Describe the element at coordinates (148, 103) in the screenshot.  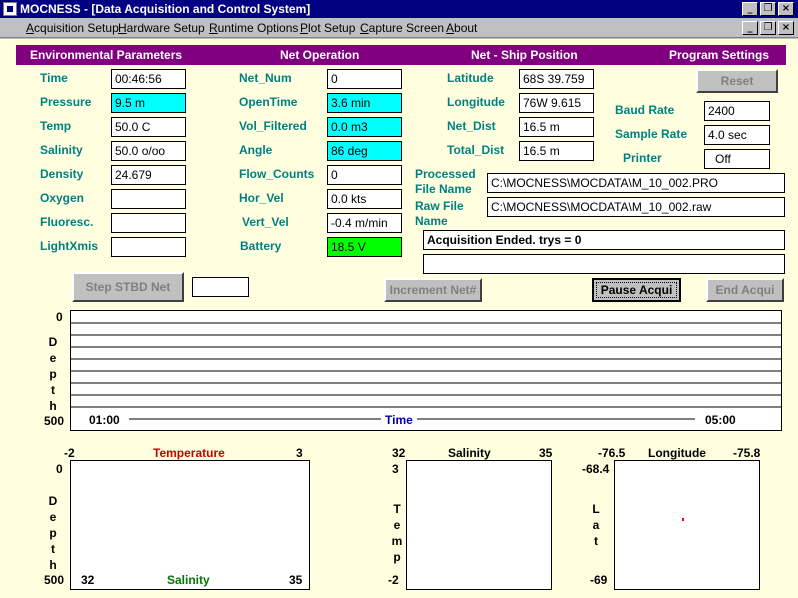
I see `pressure-value: 9.5 m` at that location.